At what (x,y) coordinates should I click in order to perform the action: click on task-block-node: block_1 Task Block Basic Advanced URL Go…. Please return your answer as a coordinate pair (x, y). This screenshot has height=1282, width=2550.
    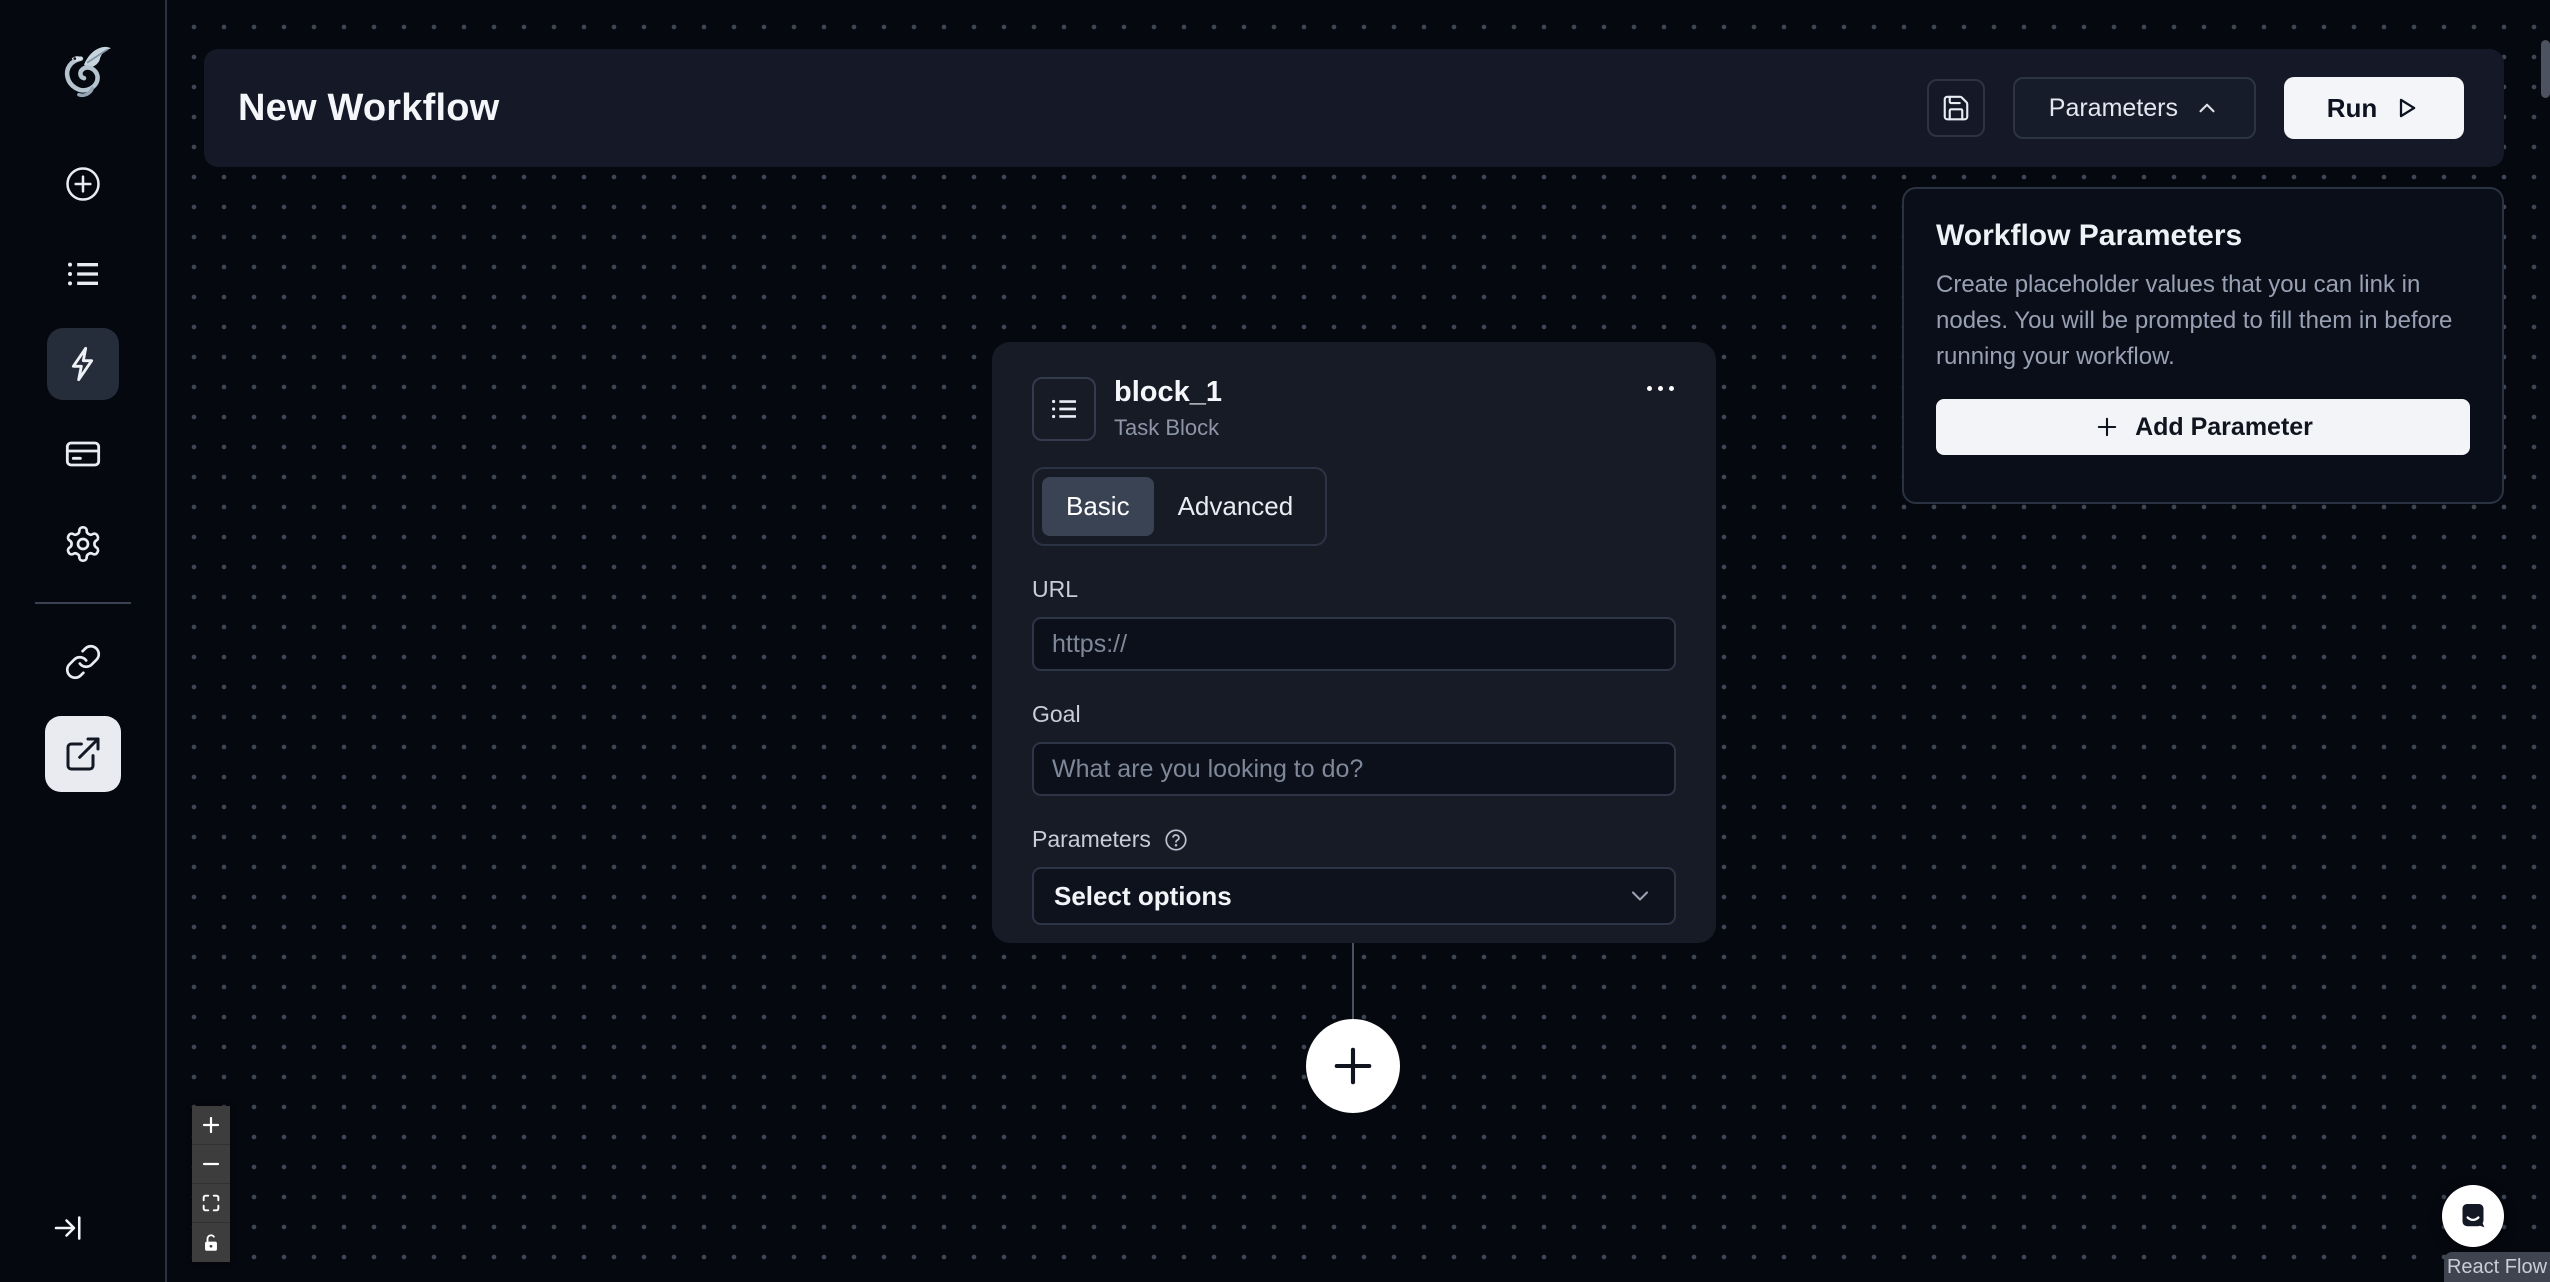
    Looking at the image, I should click on (1354, 642).